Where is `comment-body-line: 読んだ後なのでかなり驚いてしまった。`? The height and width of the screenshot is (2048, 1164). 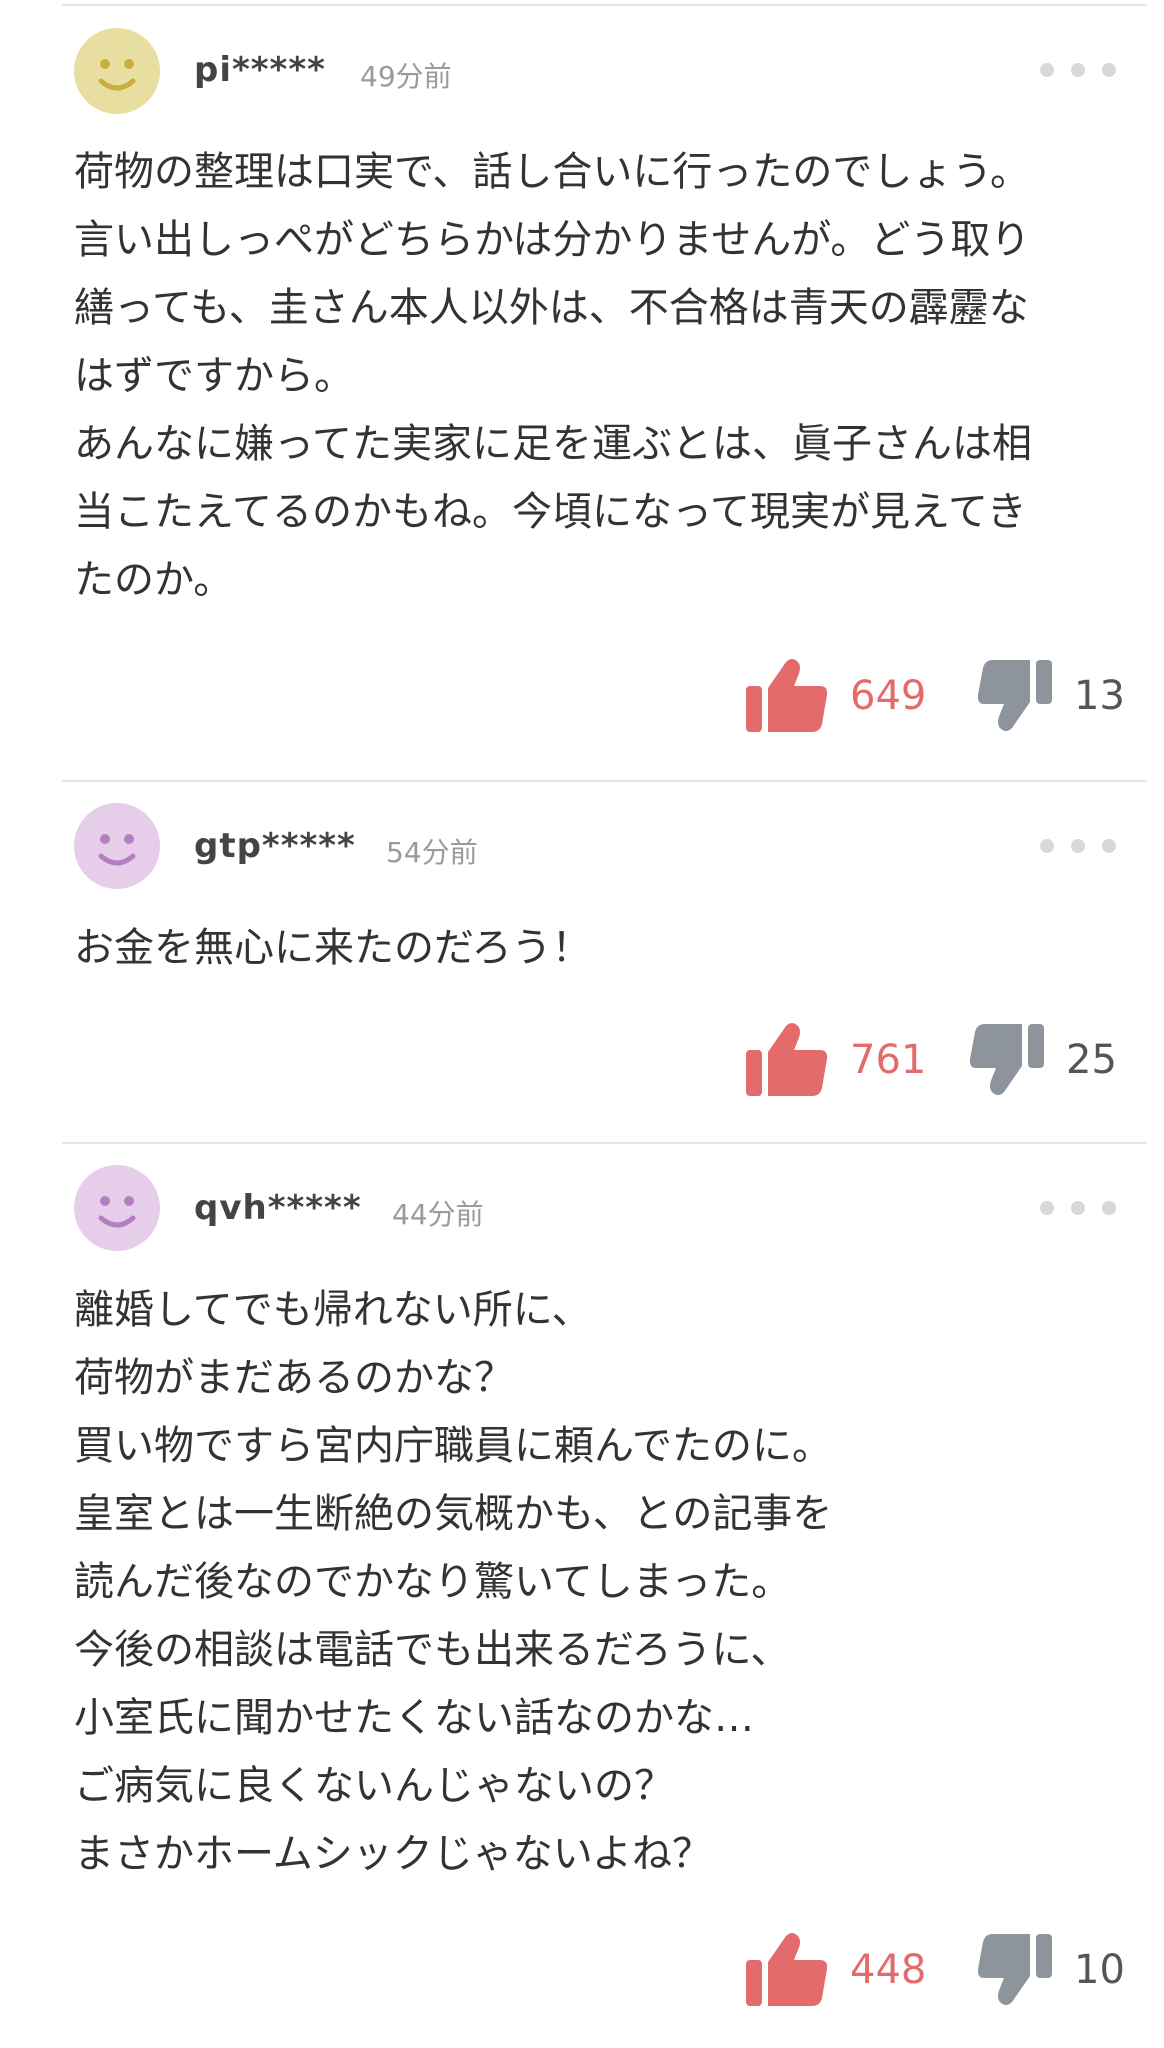
comment-body-line: 読んだ後なのでかなり驚いてしまった。 is located at coordinates (433, 1582).